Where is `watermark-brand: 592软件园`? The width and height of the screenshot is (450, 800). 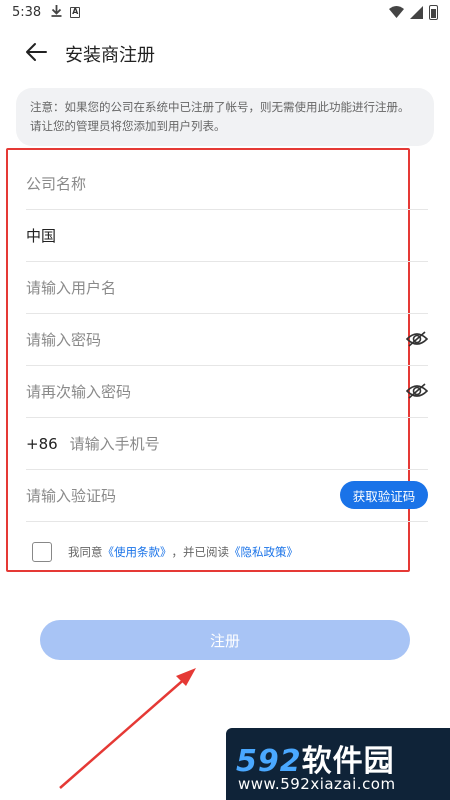 watermark-brand: 592软件园 is located at coordinates (315, 761).